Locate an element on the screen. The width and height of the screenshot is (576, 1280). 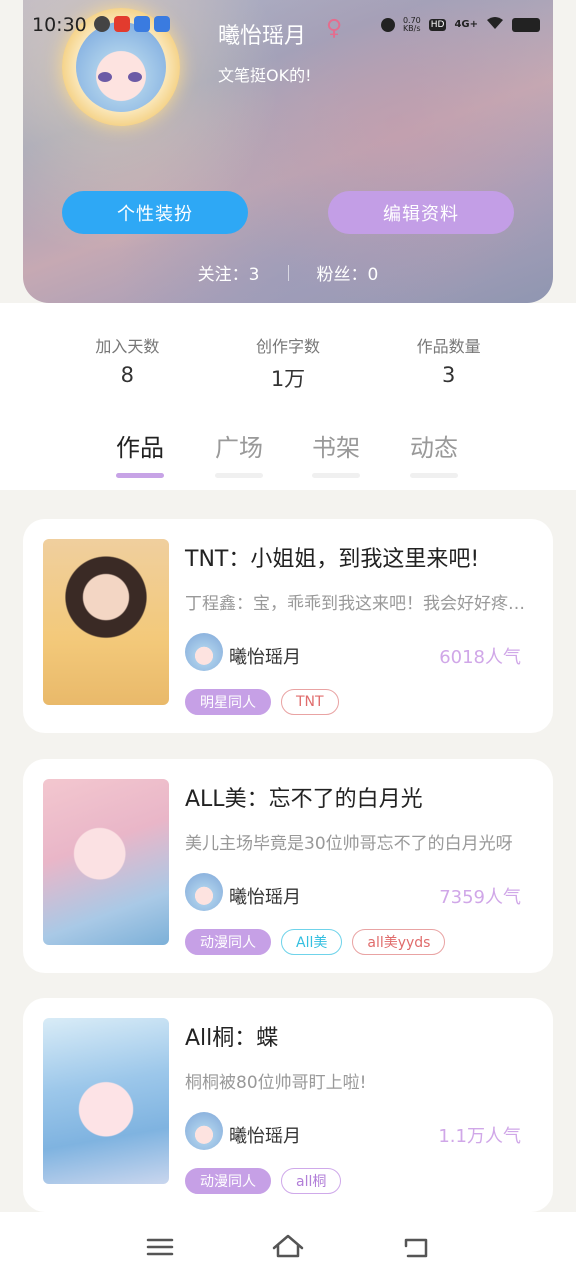
stat-value: 1万 is located at coordinates (288, 379).